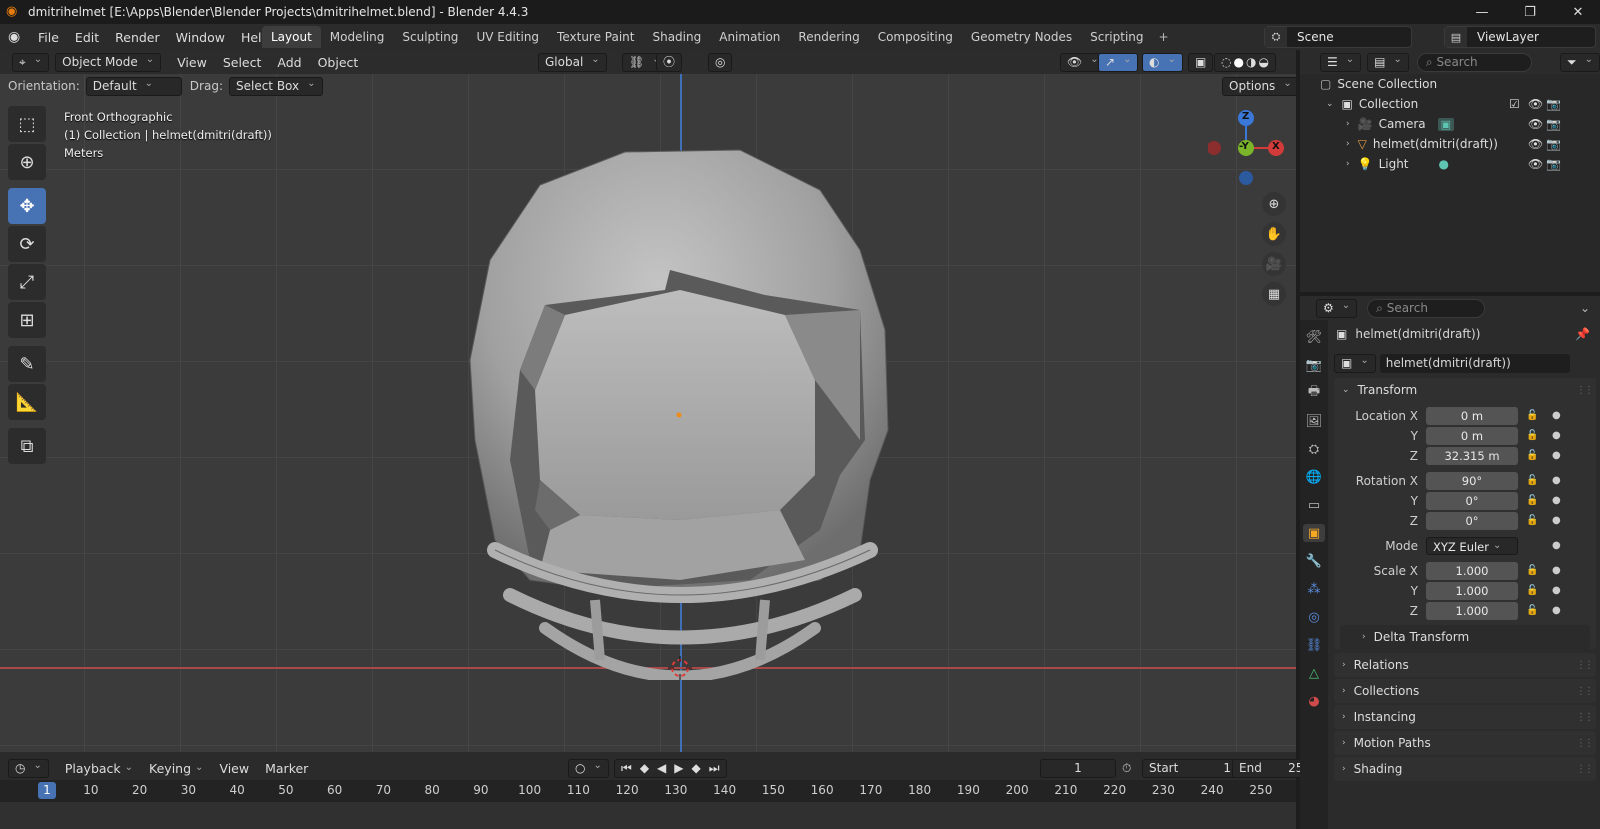  What do you see at coordinates (275, 86) in the screenshot?
I see `drag-select: Select Box` at bounding box center [275, 86].